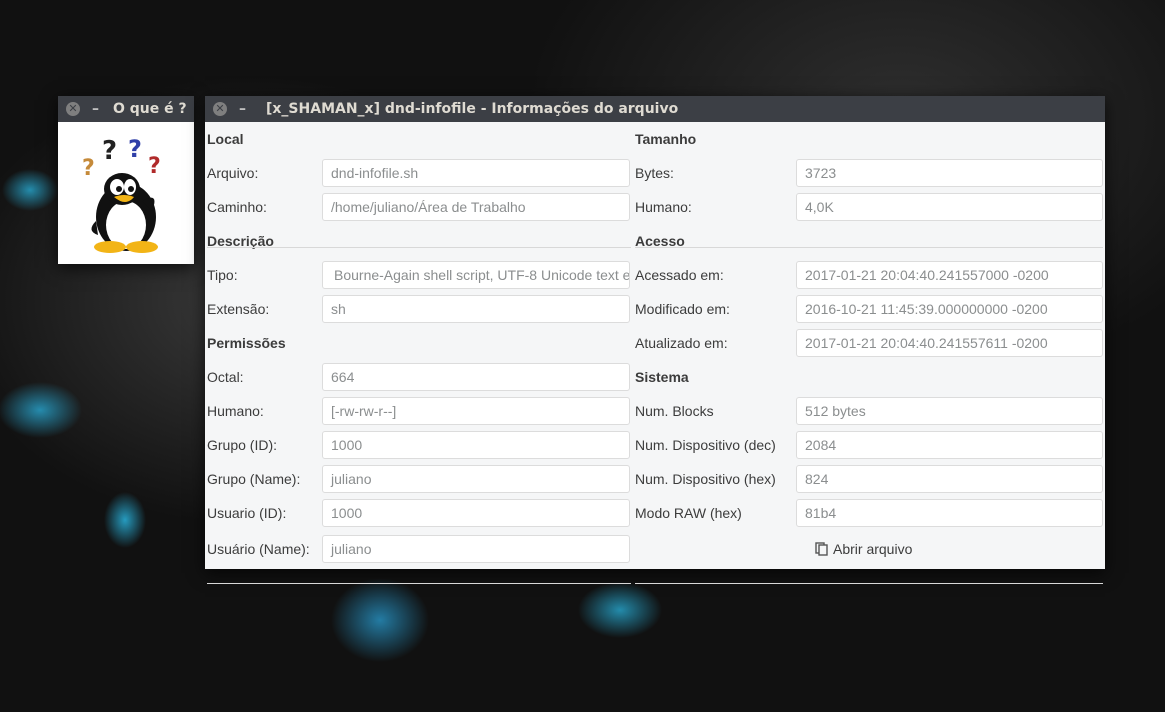  What do you see at coordinates (654, 173) in the screenshot?
I see `bytes-label: Bytes:` at bounding box center [654, 173].